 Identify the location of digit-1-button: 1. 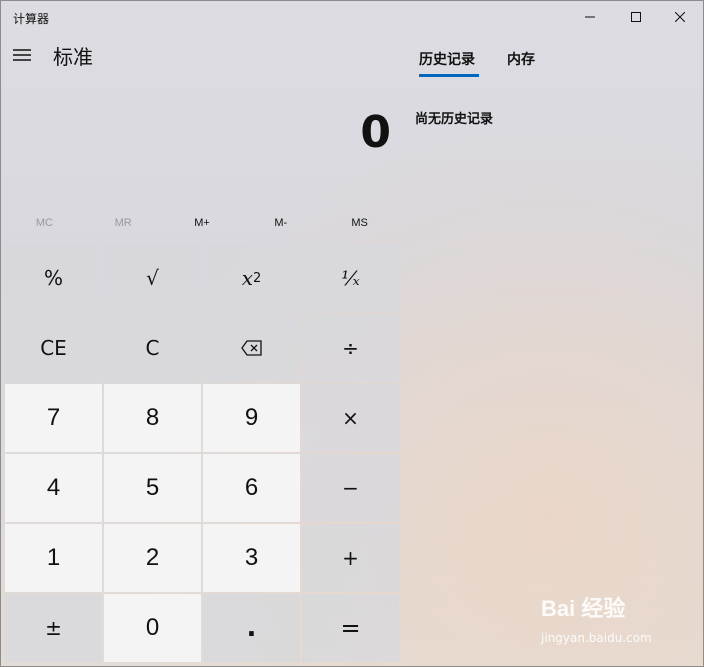
(53, 558).